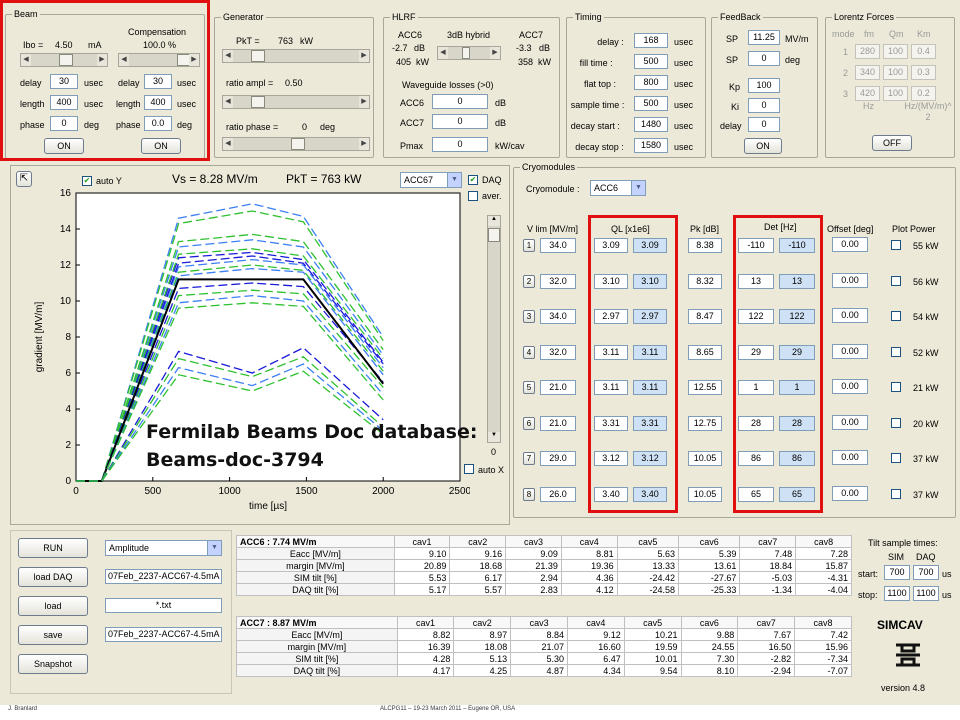 The height and width of the screenshot is (720, 960). What do you see at coordinates (529, 458) in the screenshot?
I see `cavity-number-button: 7` at bounding box center [529, 458].